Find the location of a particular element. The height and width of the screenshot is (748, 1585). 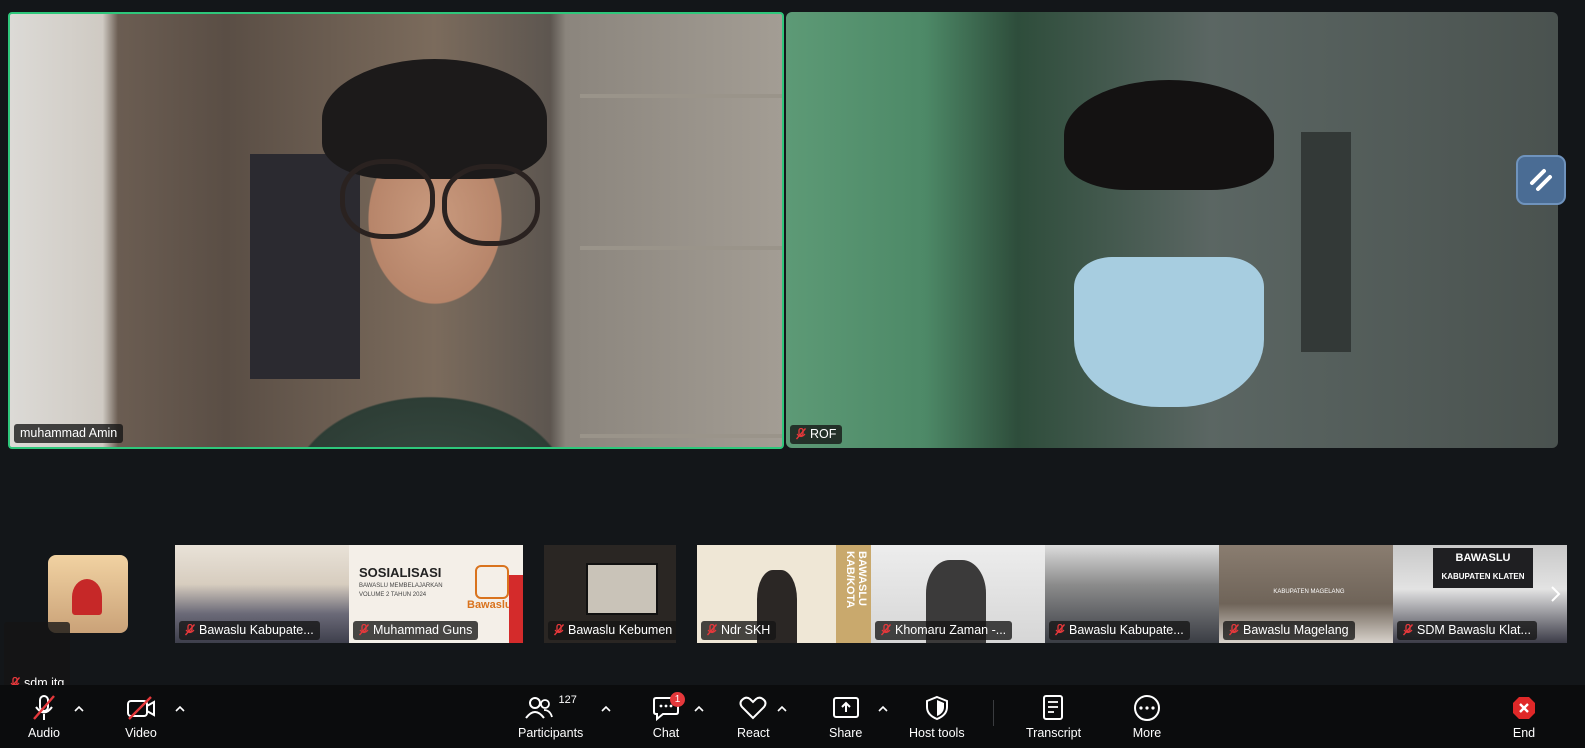

audio-options-caret is located at coordinates (79, 706).